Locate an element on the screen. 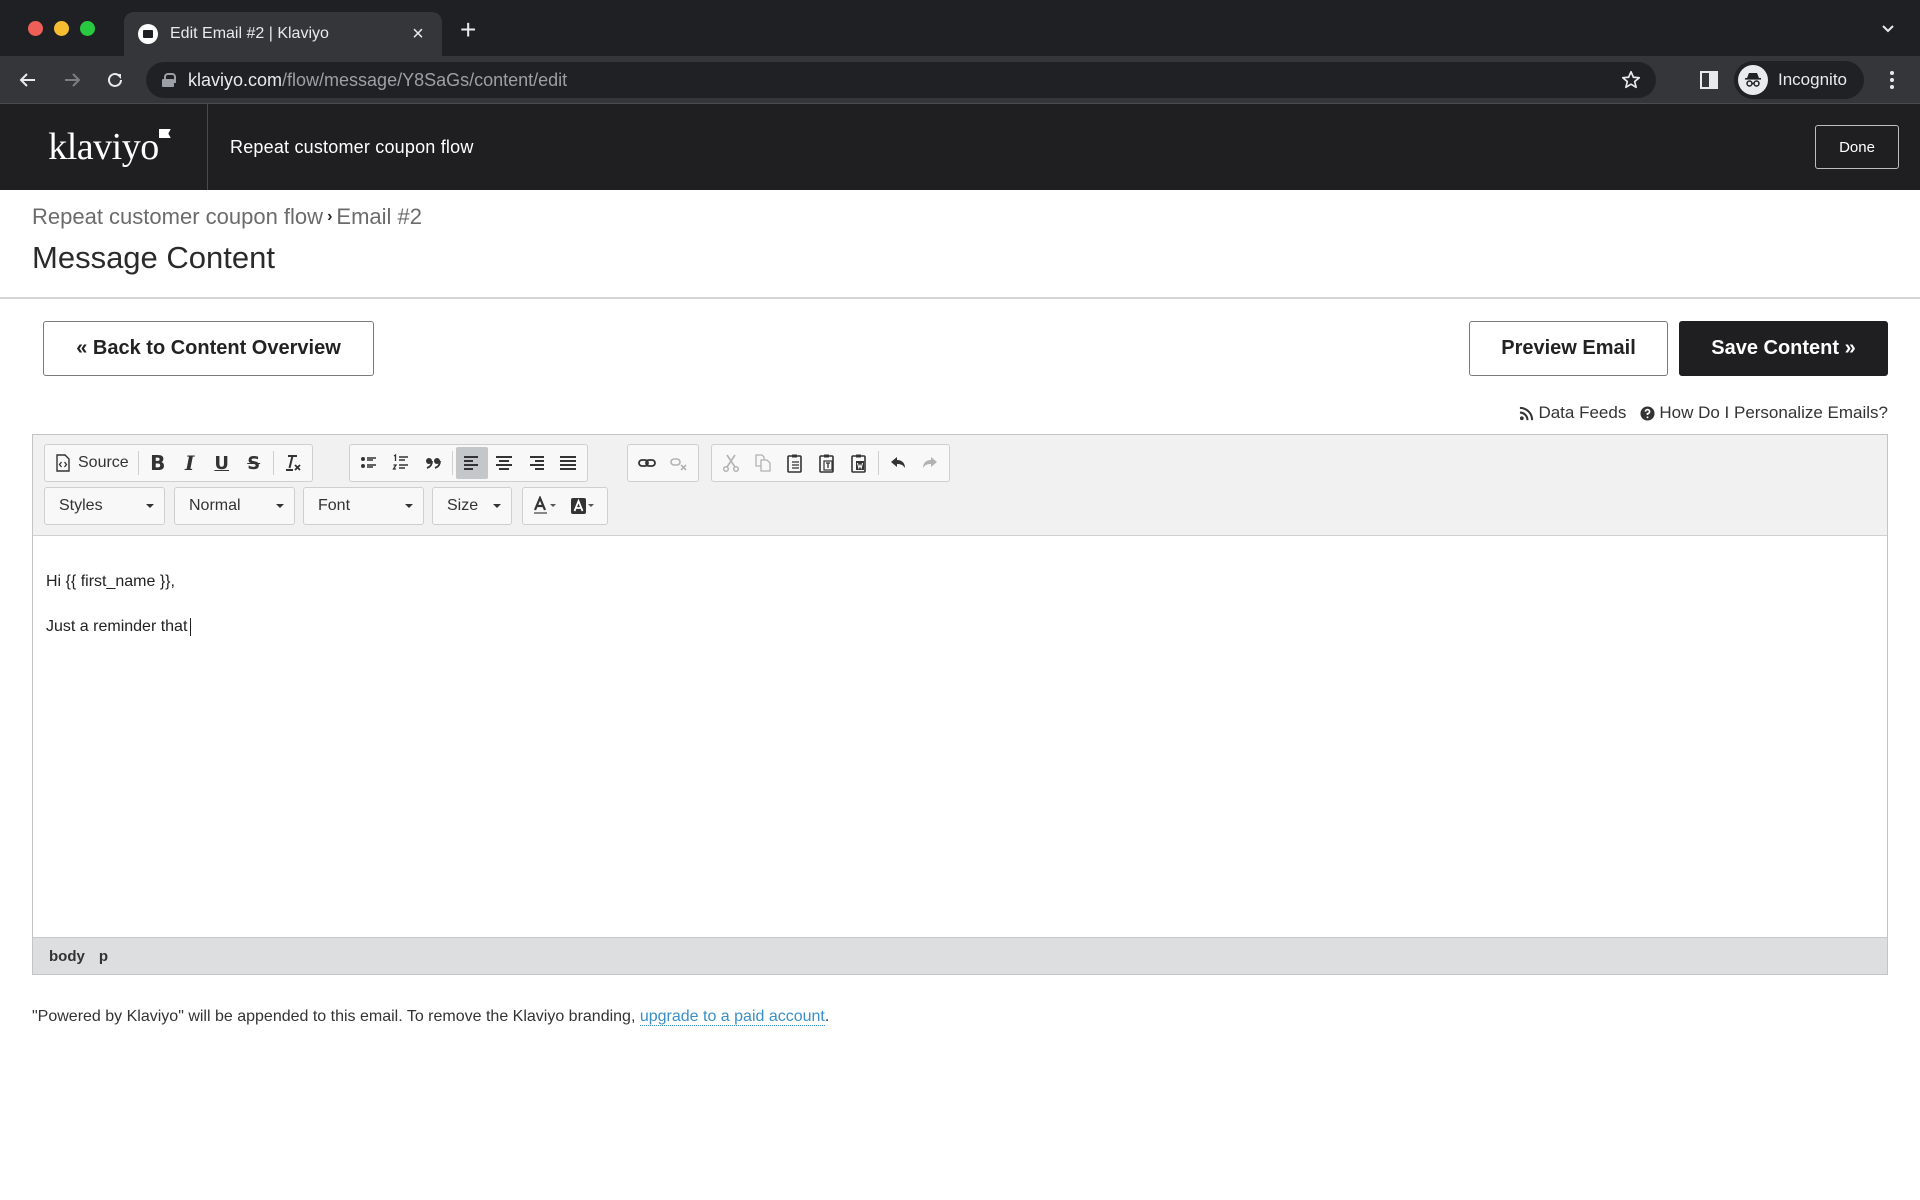  redo-button is located at coordinates (930, 463).